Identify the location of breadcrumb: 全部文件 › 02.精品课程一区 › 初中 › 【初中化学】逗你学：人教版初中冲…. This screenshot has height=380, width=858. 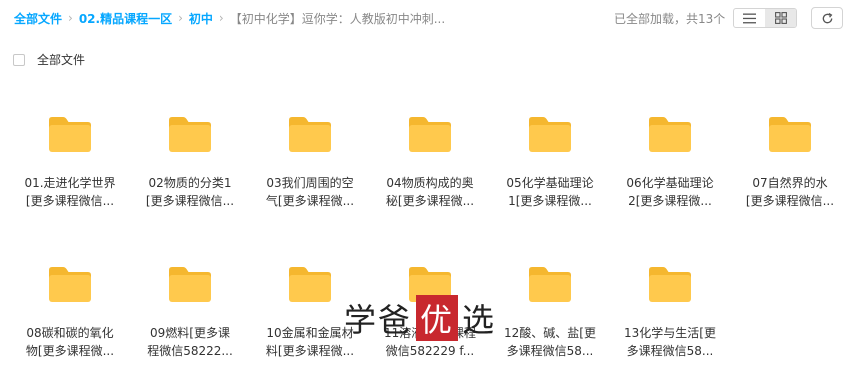
(229, 18).